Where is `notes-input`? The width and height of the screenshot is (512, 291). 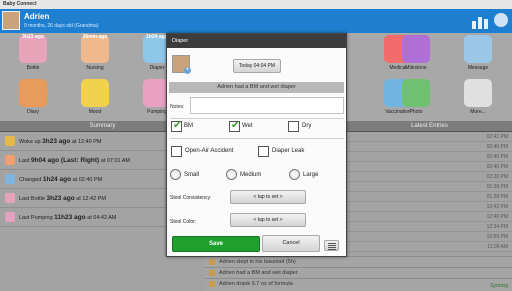
notes-input is located at coordinates (267, 105).